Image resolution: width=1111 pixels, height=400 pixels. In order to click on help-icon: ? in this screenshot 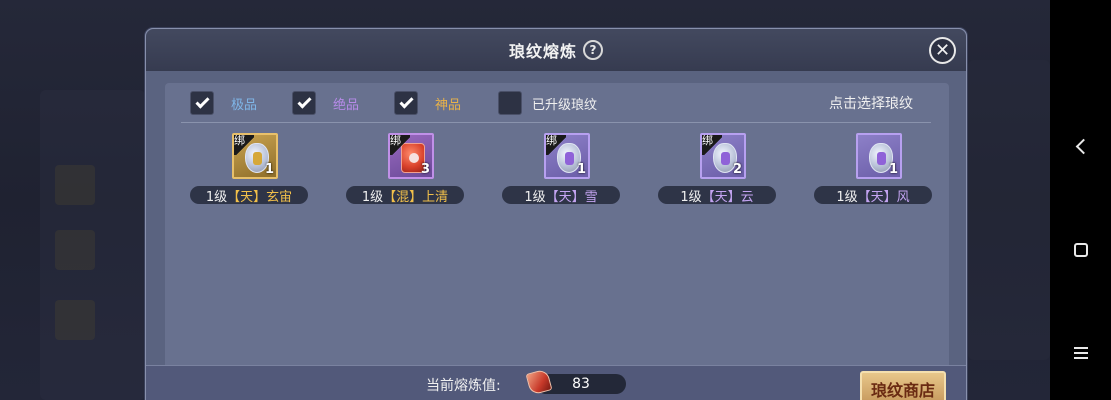, I will do `click(593, 50)`.